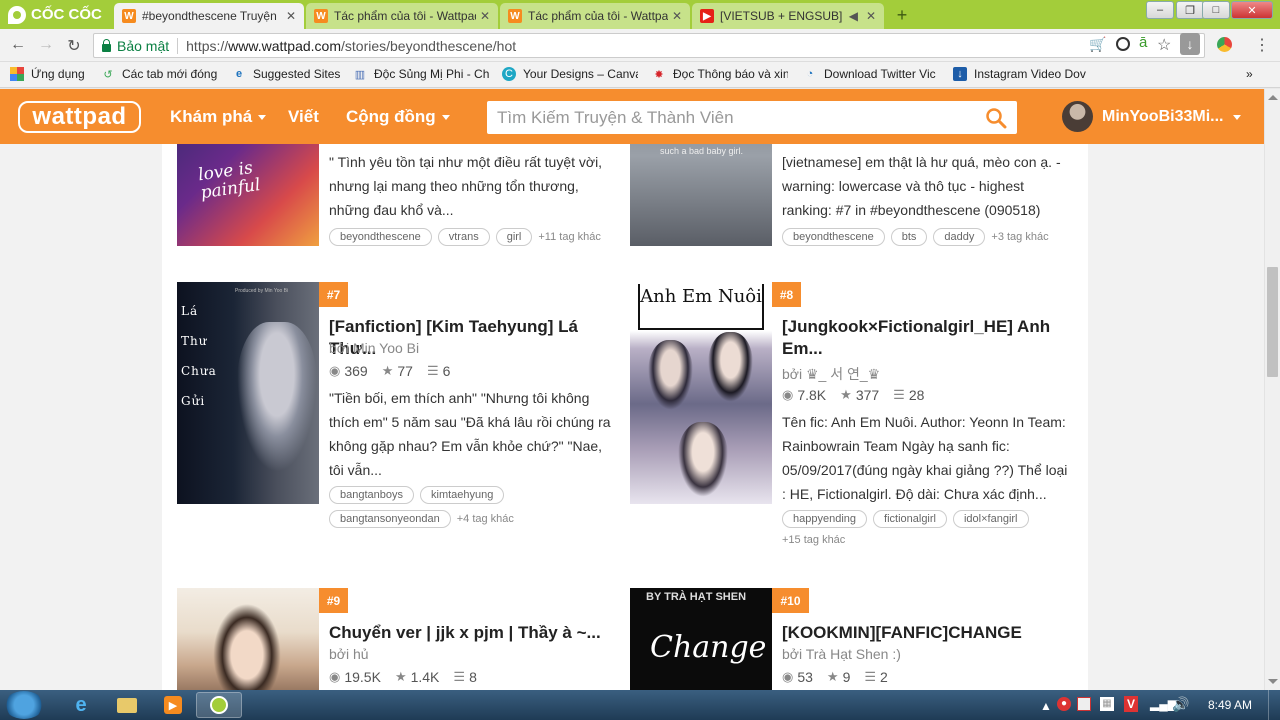  I want to click on browser-tab: ▶ [VIETSUB + ENGSUB] B ◀ ✕, so click(788, 16).